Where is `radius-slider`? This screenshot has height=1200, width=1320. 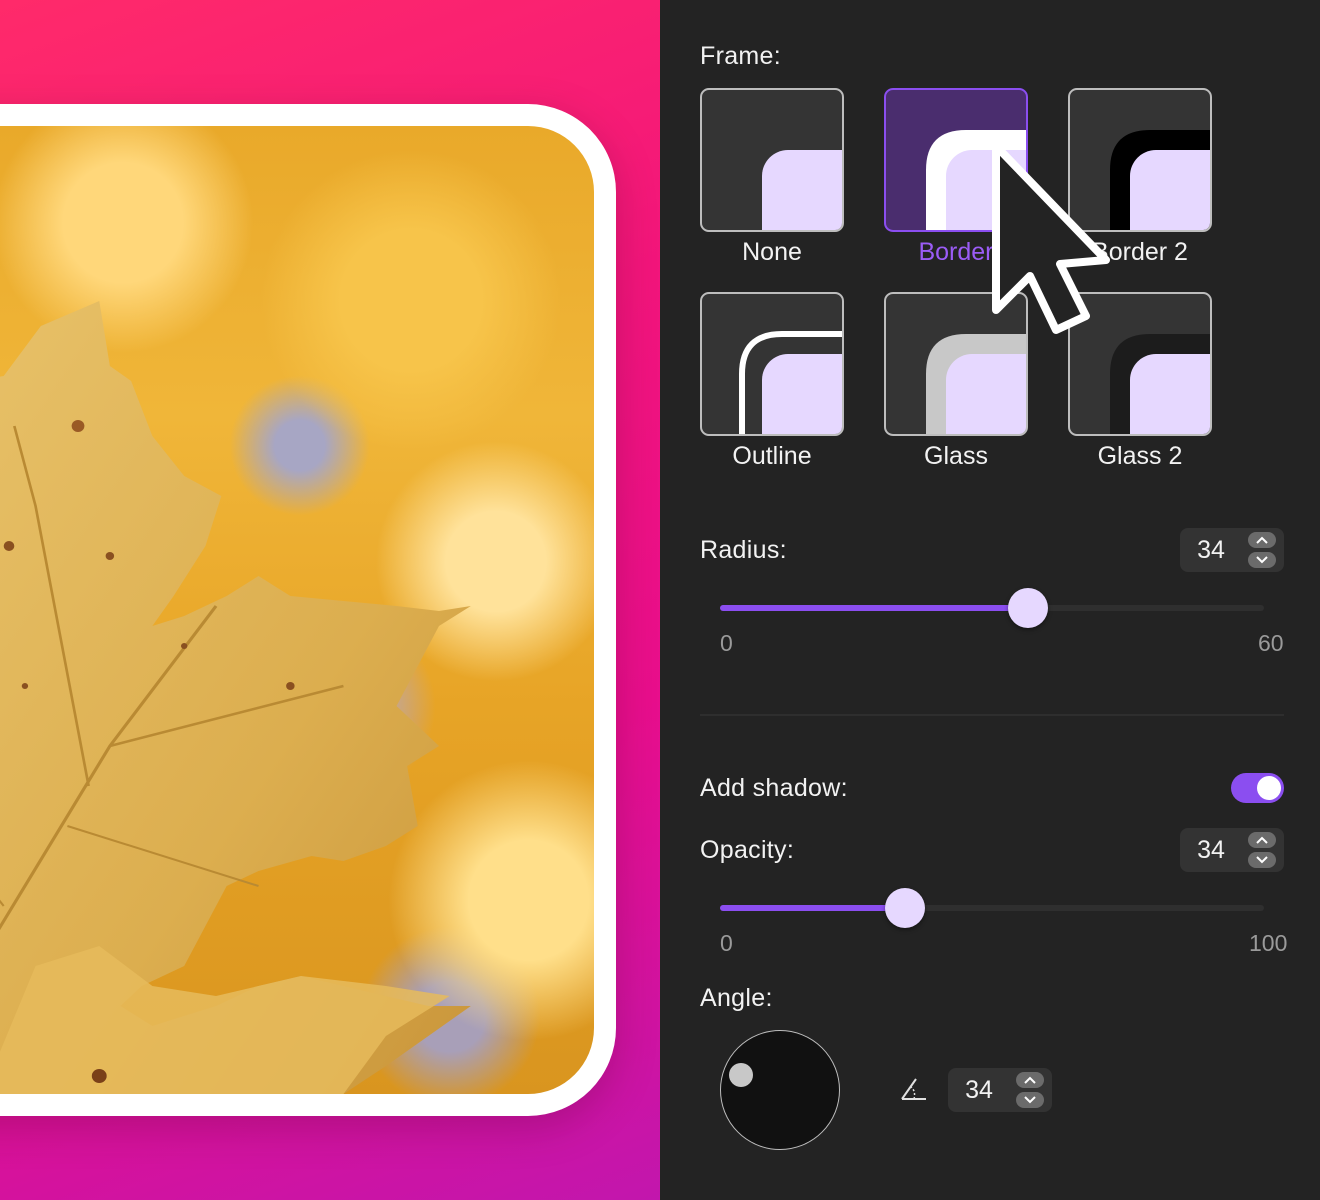
radius-slider is located at coordinates (992, 608).